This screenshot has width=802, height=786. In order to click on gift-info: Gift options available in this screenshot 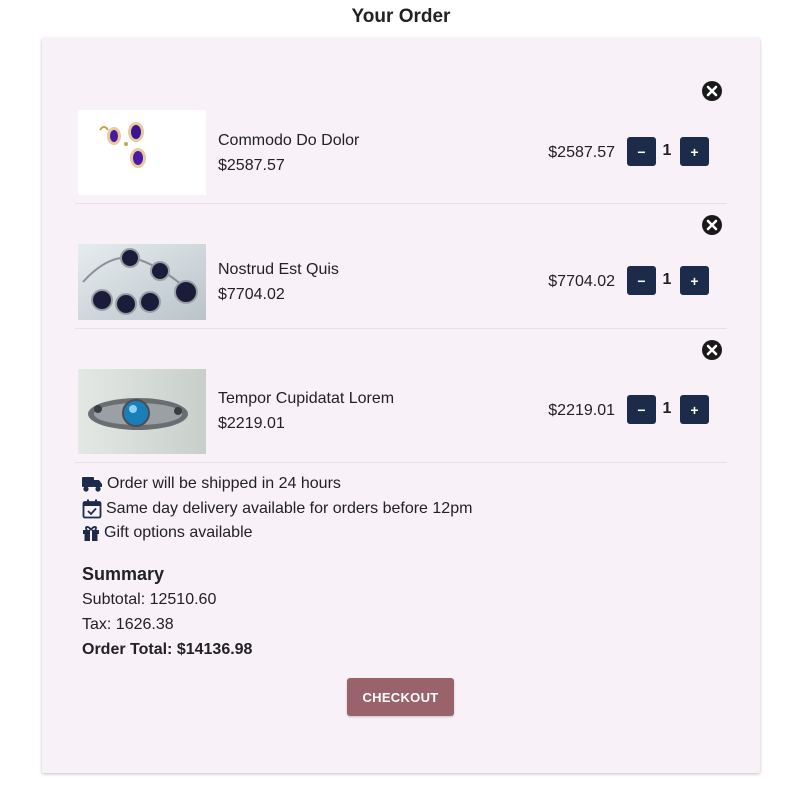, I will do `click(167, 533)`.